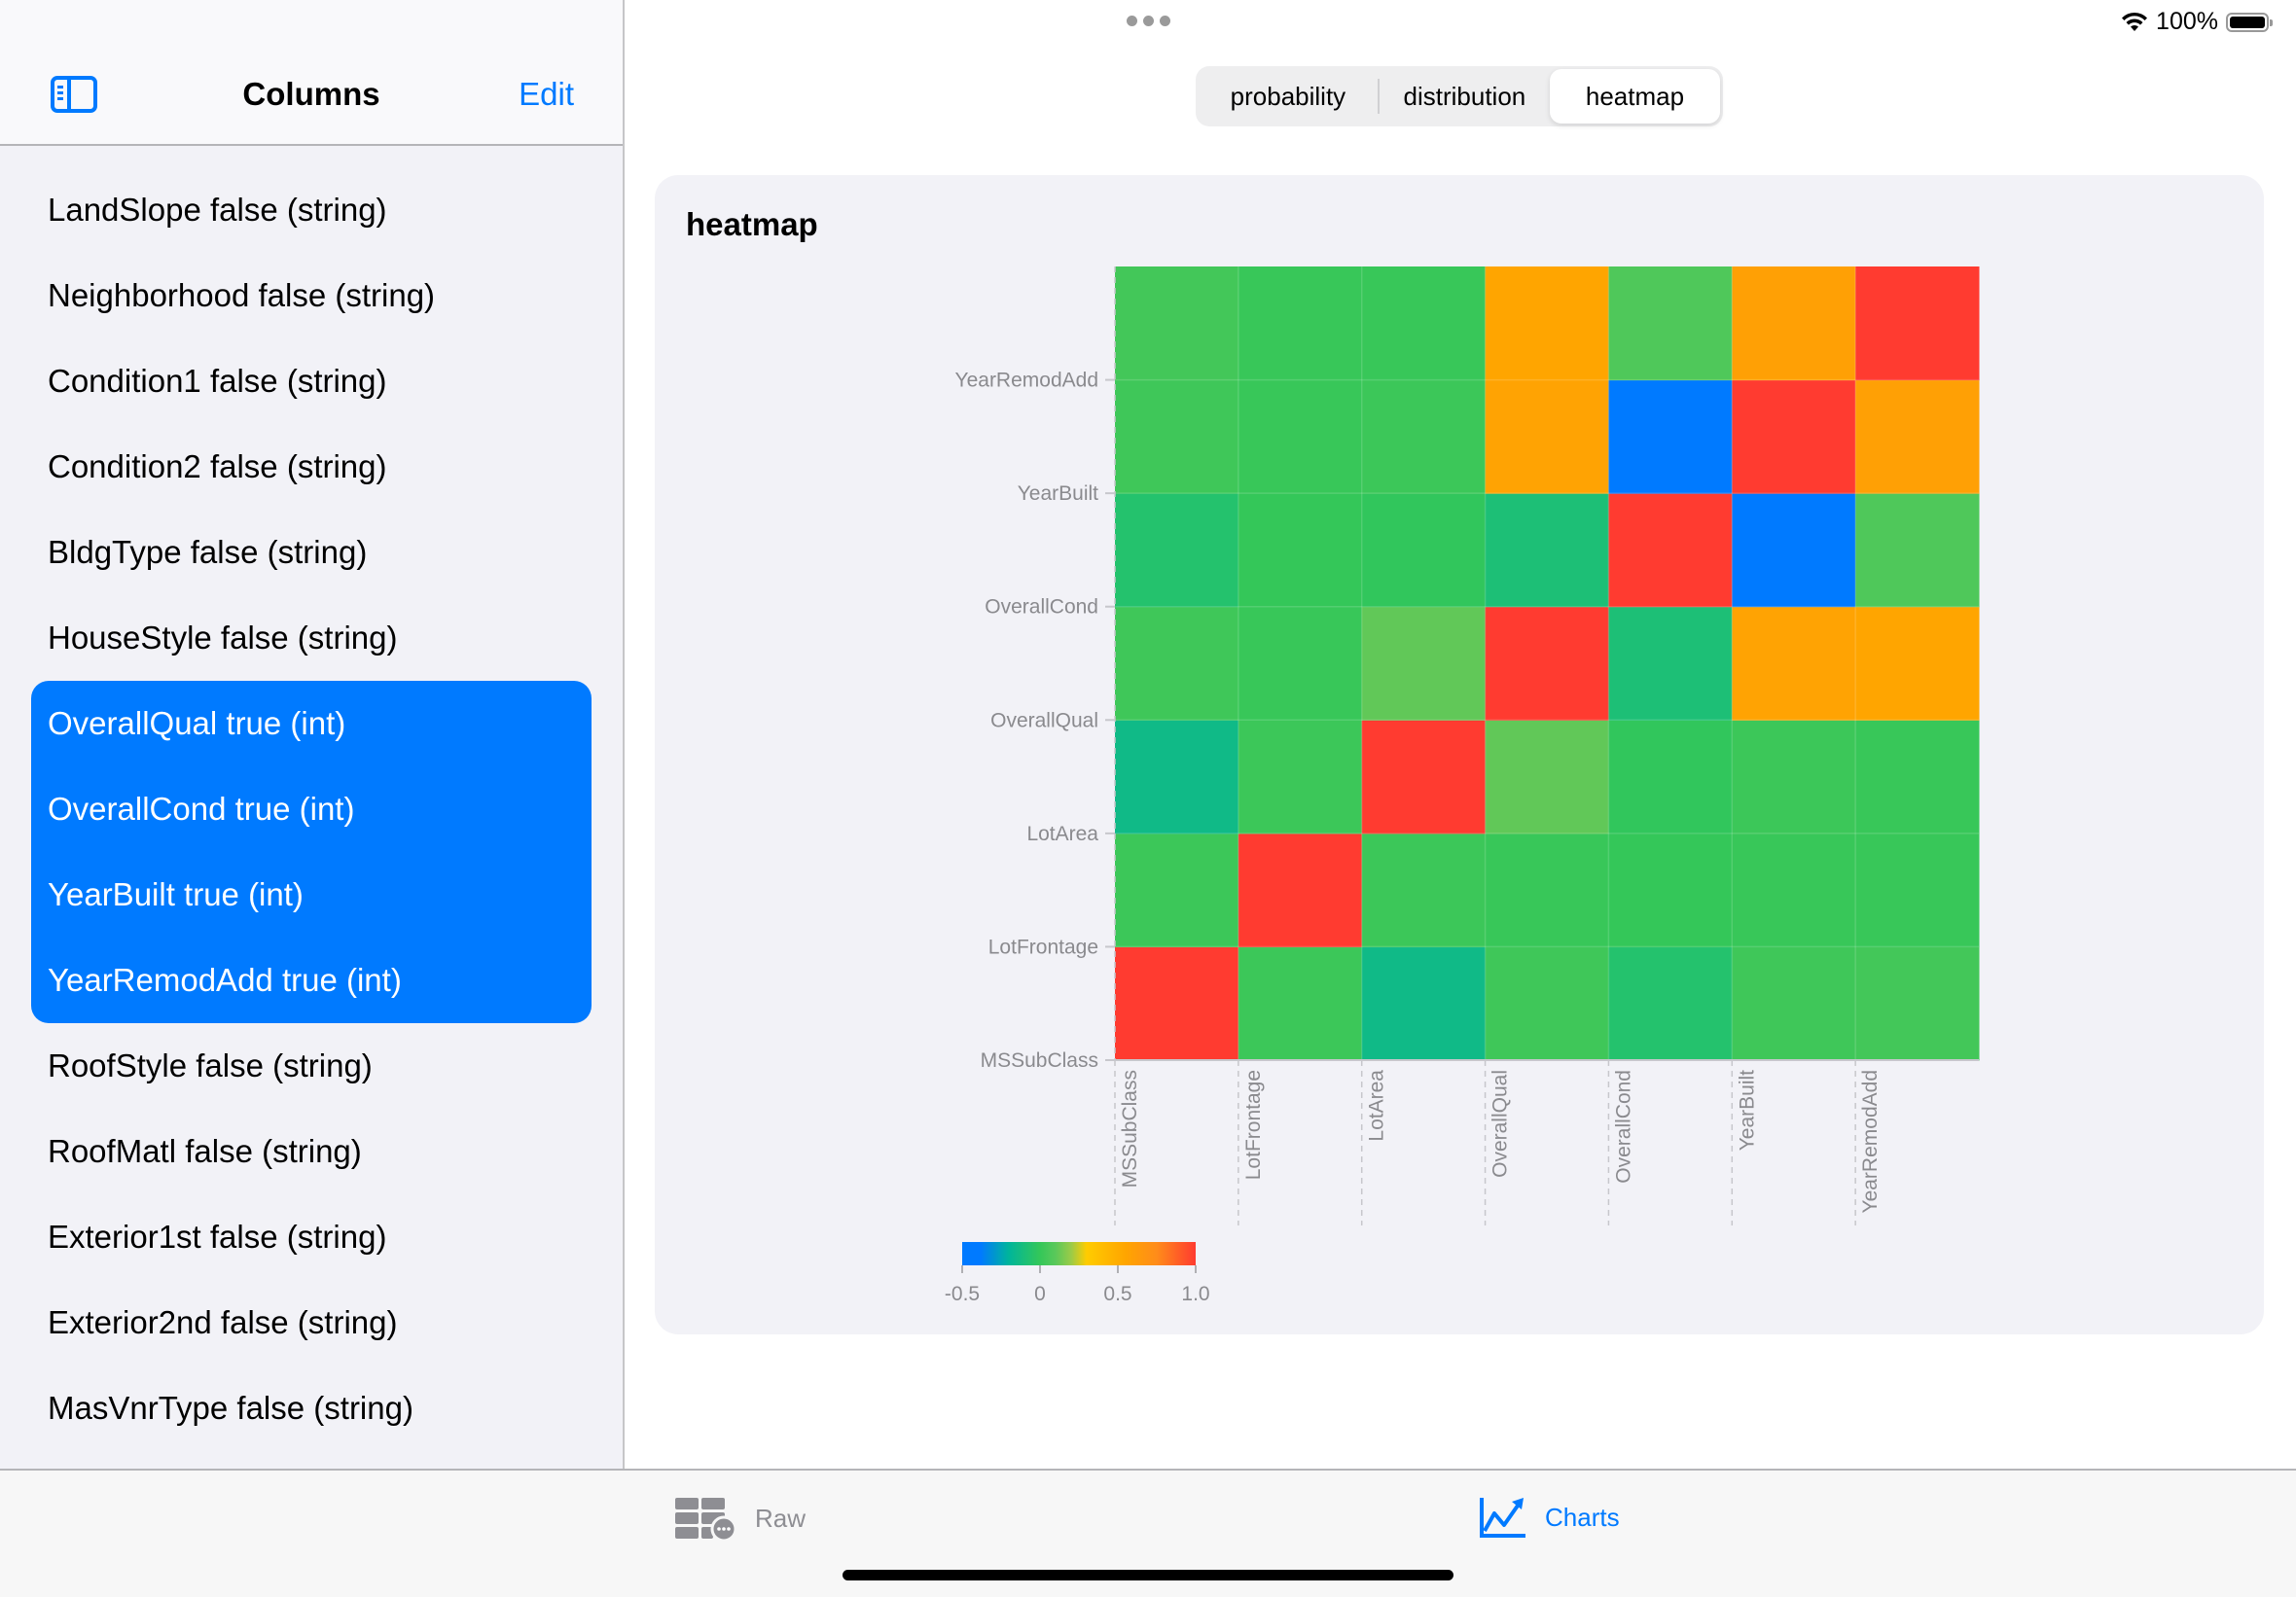 The image size is (2296, 1597). Describe the element at coordinates (311, 1408) in the screenshot. I see `column-list-item: MasVnrType false (string)` at that location.